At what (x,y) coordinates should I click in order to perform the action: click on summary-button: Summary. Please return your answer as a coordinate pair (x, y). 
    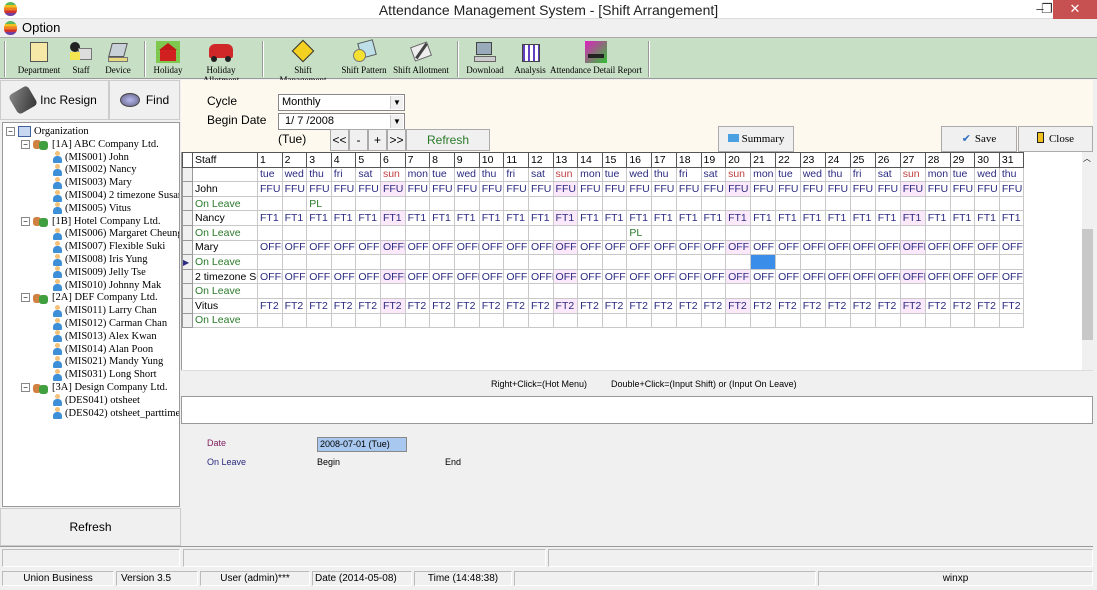
    Looking at the image, I should click on (756, 139).